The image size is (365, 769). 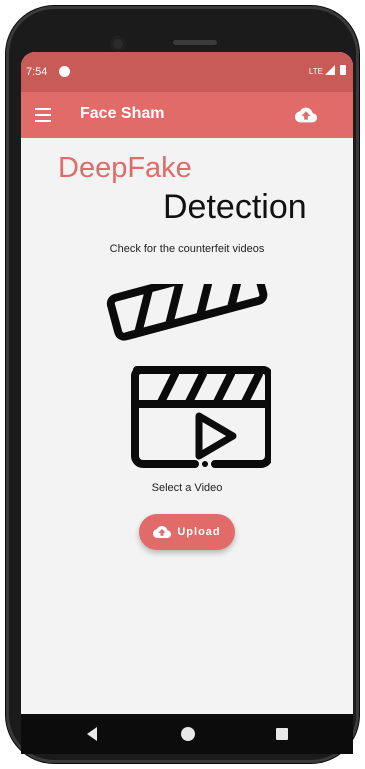 What do you see at coordinates (282, 734) in the screenshot?
I see `recents-icon` at bounding box center [282, 734].